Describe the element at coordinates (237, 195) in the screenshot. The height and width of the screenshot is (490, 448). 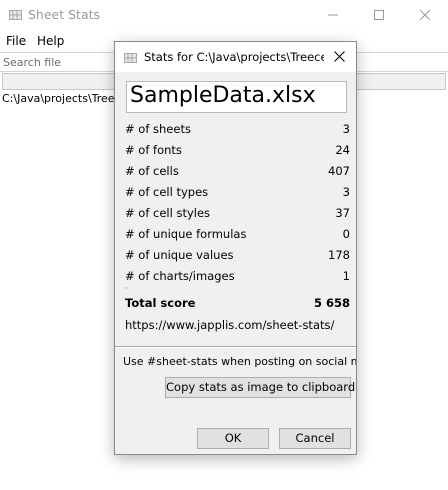
I see `stat-row: # of cell types 3` at that location.